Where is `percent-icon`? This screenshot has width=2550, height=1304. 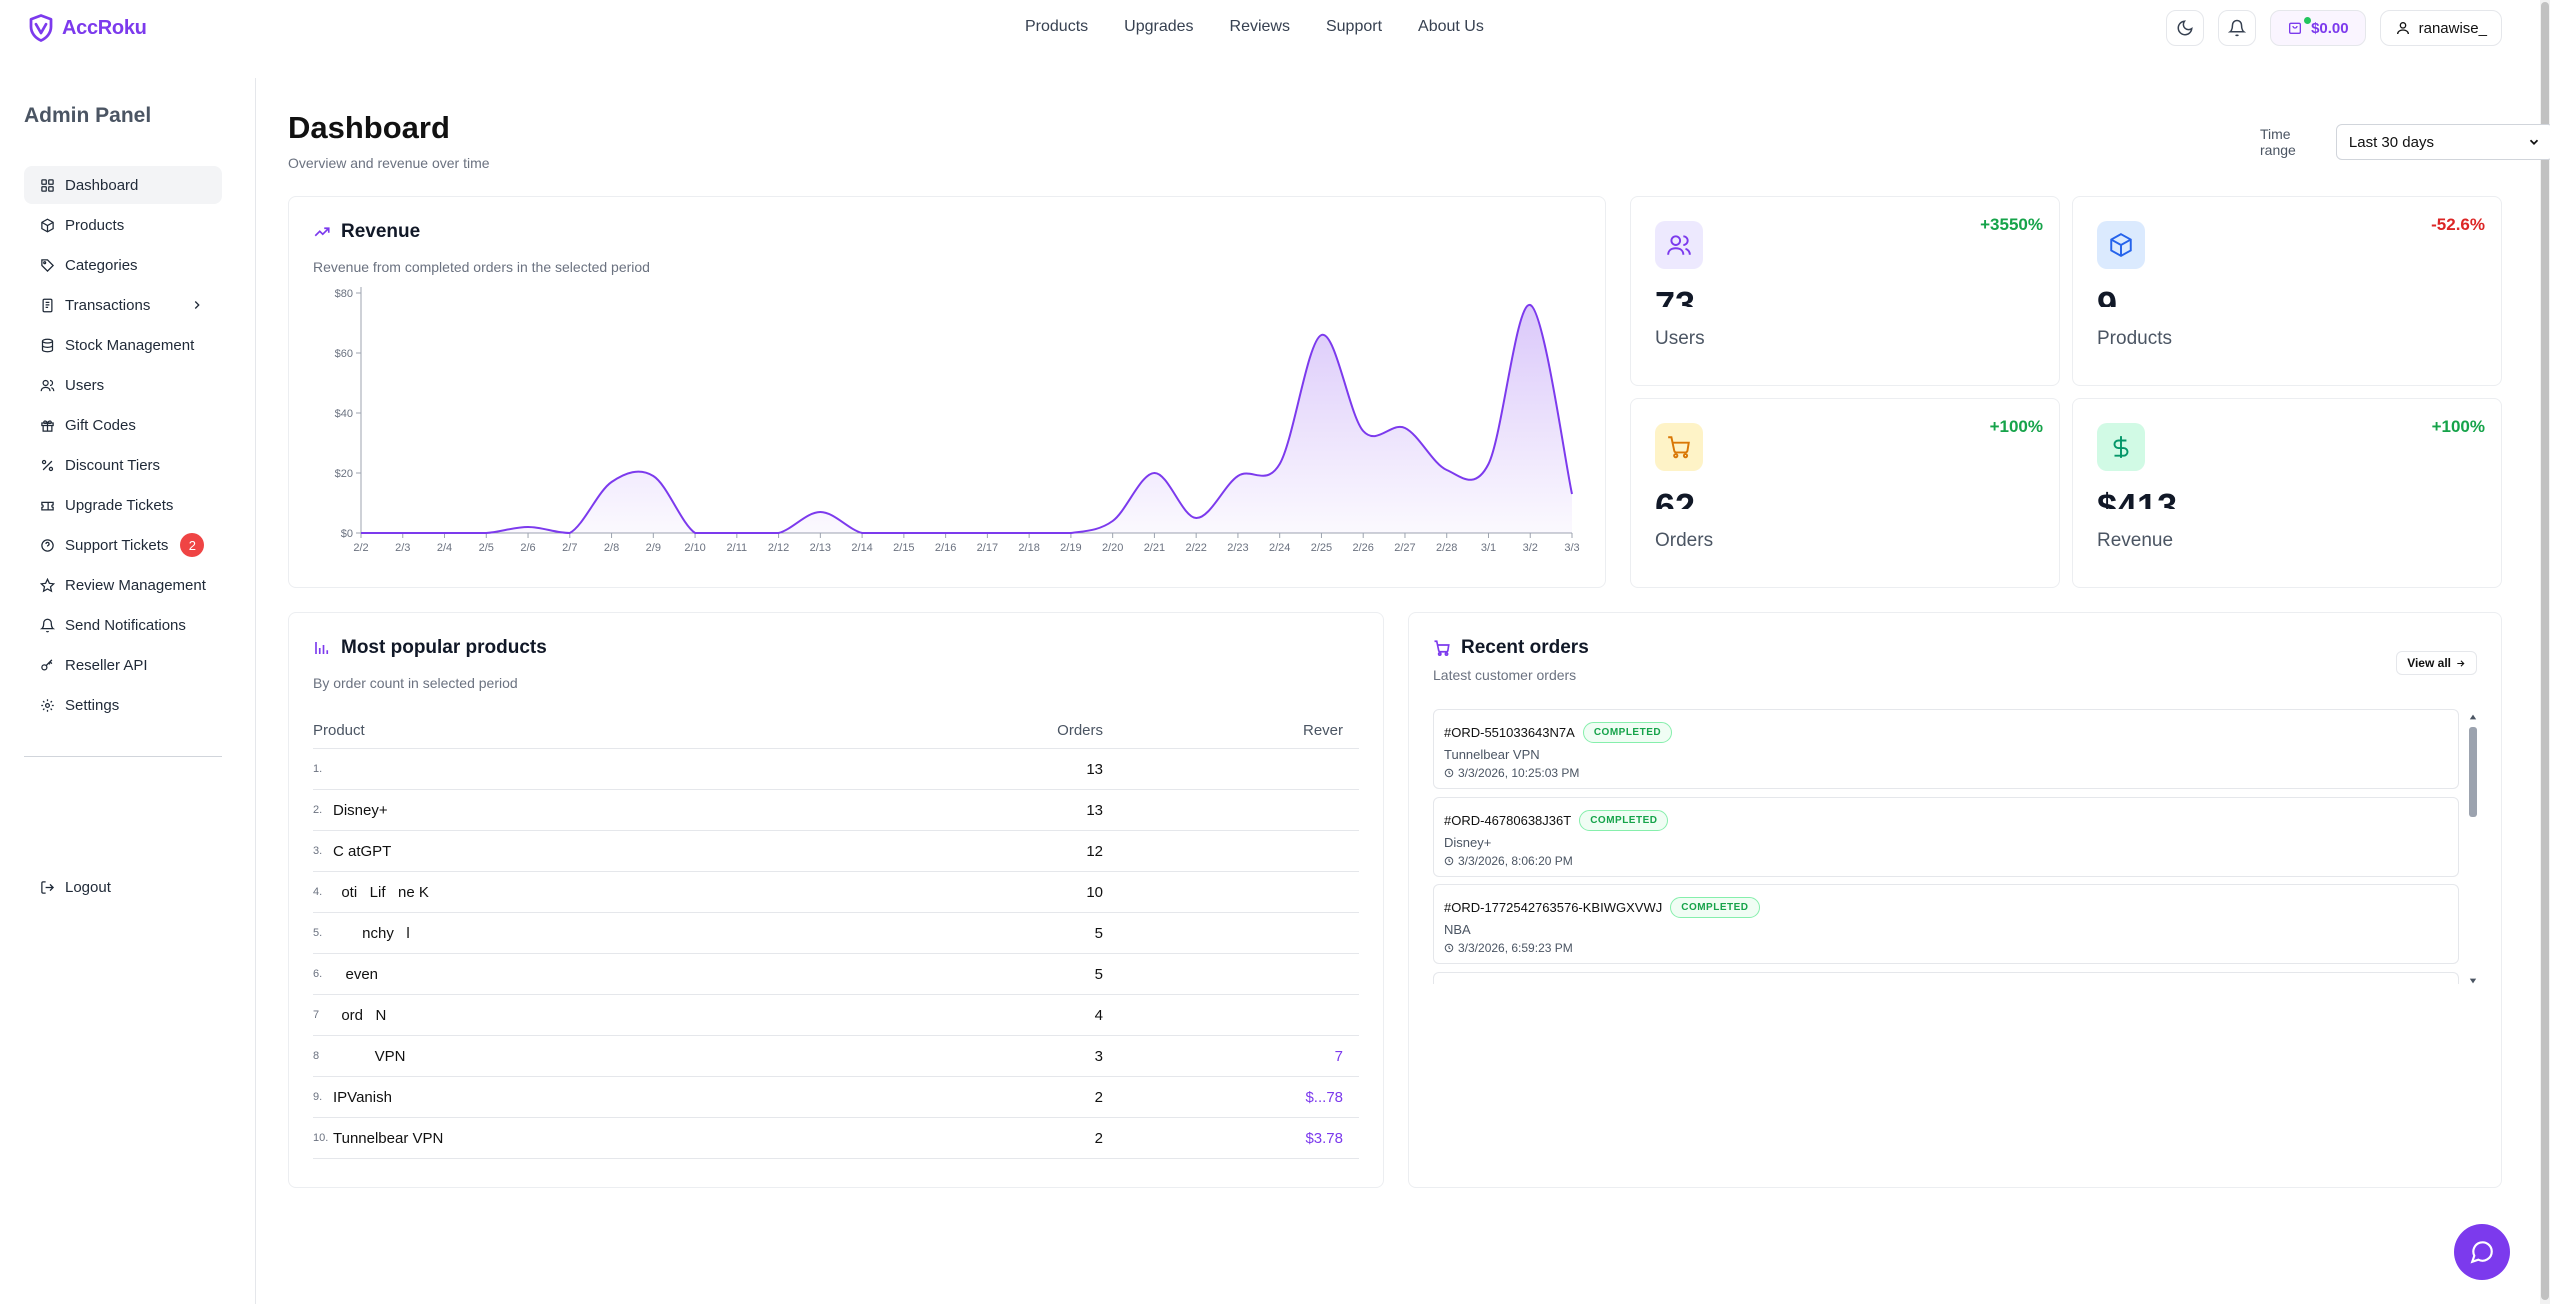 percent-icon is located at coordinates (47, 465).